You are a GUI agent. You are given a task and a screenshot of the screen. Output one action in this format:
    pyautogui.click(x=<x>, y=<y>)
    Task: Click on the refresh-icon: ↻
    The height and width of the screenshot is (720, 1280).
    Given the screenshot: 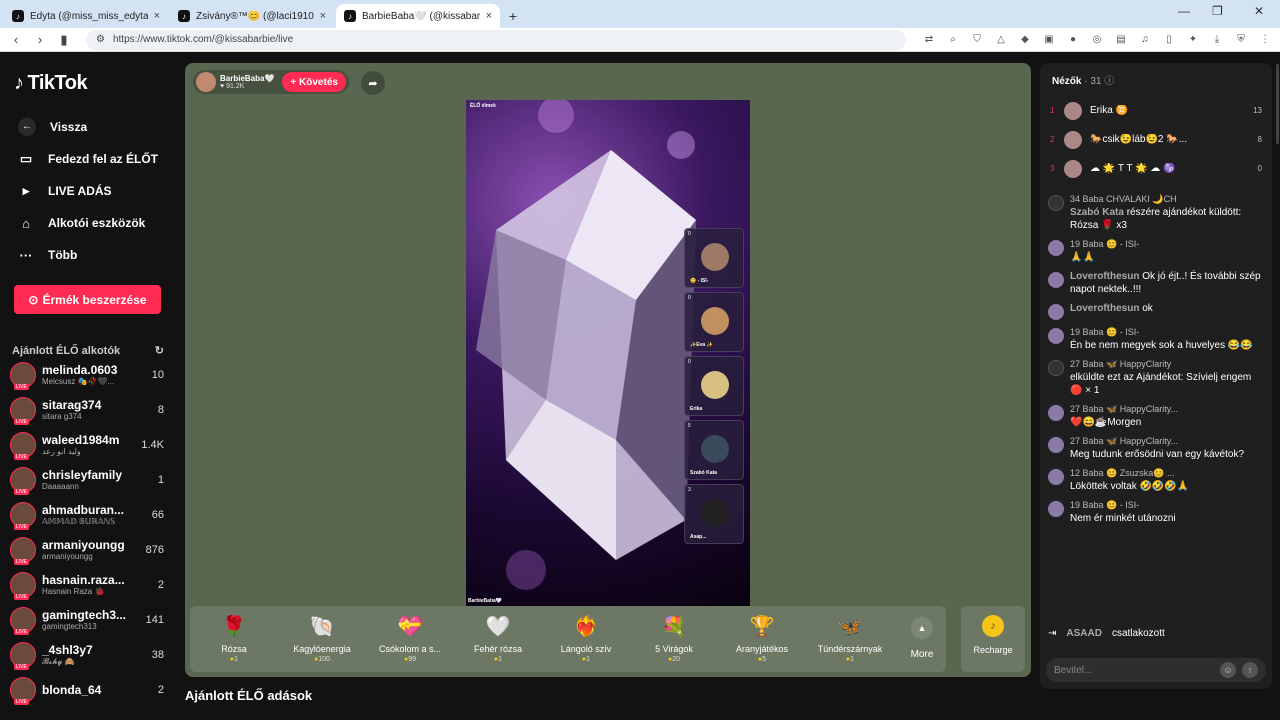 What is the action you would take?
    pyautogui.click(x=159, y=350)
    